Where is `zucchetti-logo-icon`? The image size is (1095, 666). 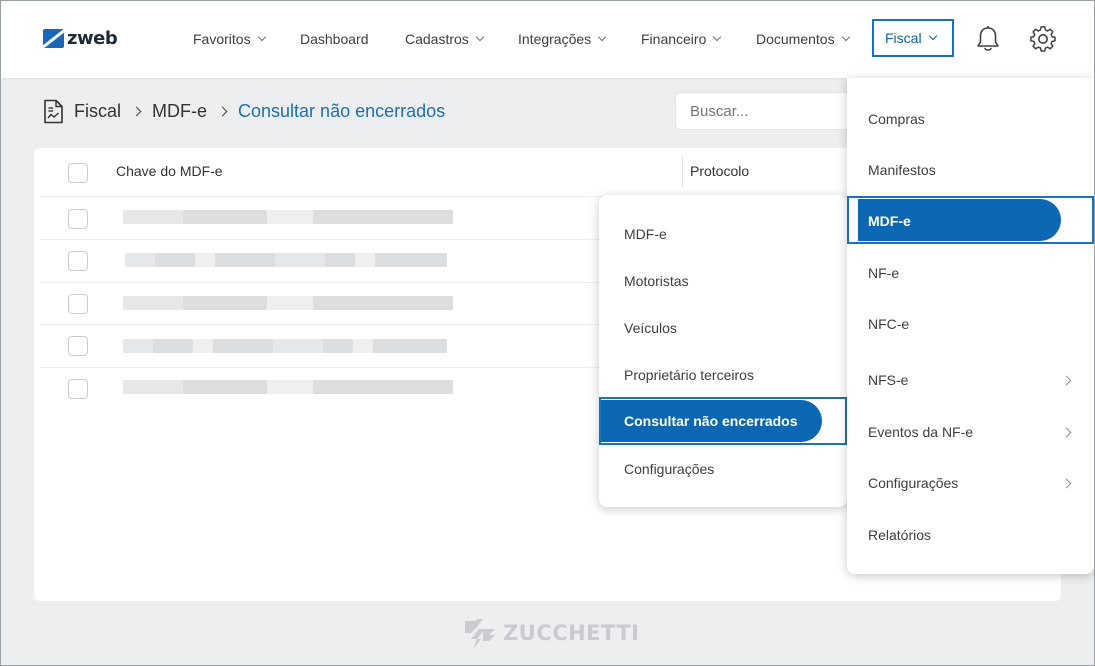
zucchetti-logo-icon is located at coordinates (480, 634).